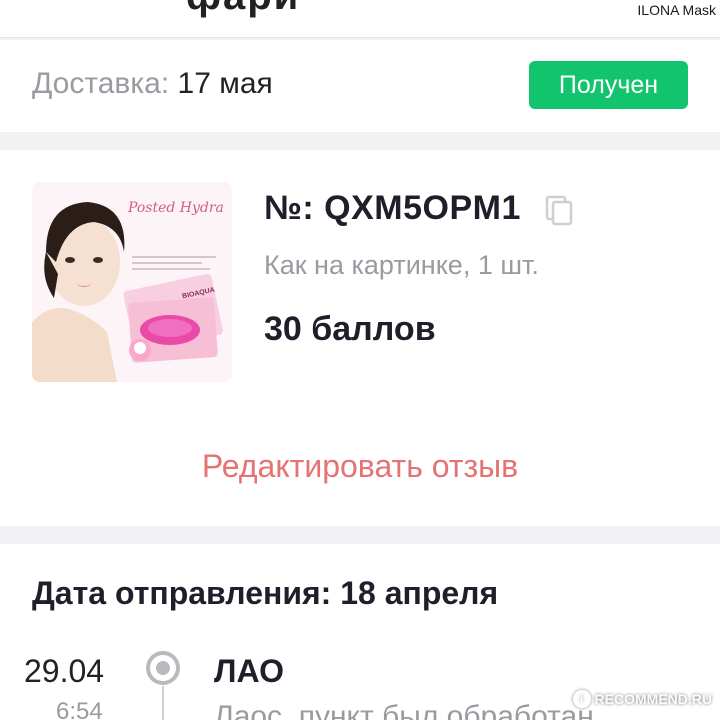 The width and height of the screenshot is (720, 720). What do you see at coordinates (176, 208) in the screenshot?
I see `image-caption: Posted Hydra` at bounding box center [176, 208].